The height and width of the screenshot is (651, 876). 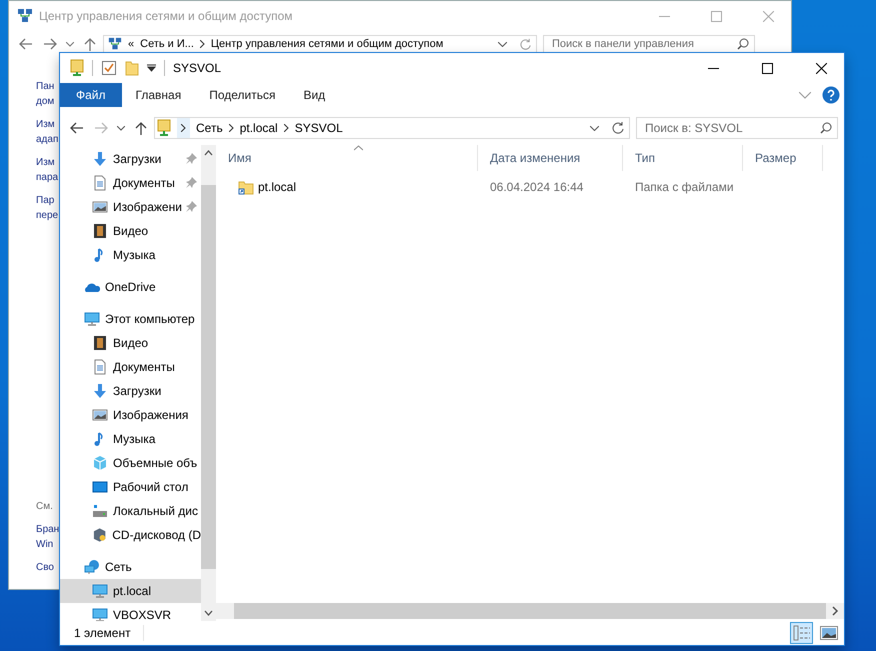 What do you see at coordinates (716, 16) in the screenshot?
I see `maximize-icon` at bounding box center [716, 16].